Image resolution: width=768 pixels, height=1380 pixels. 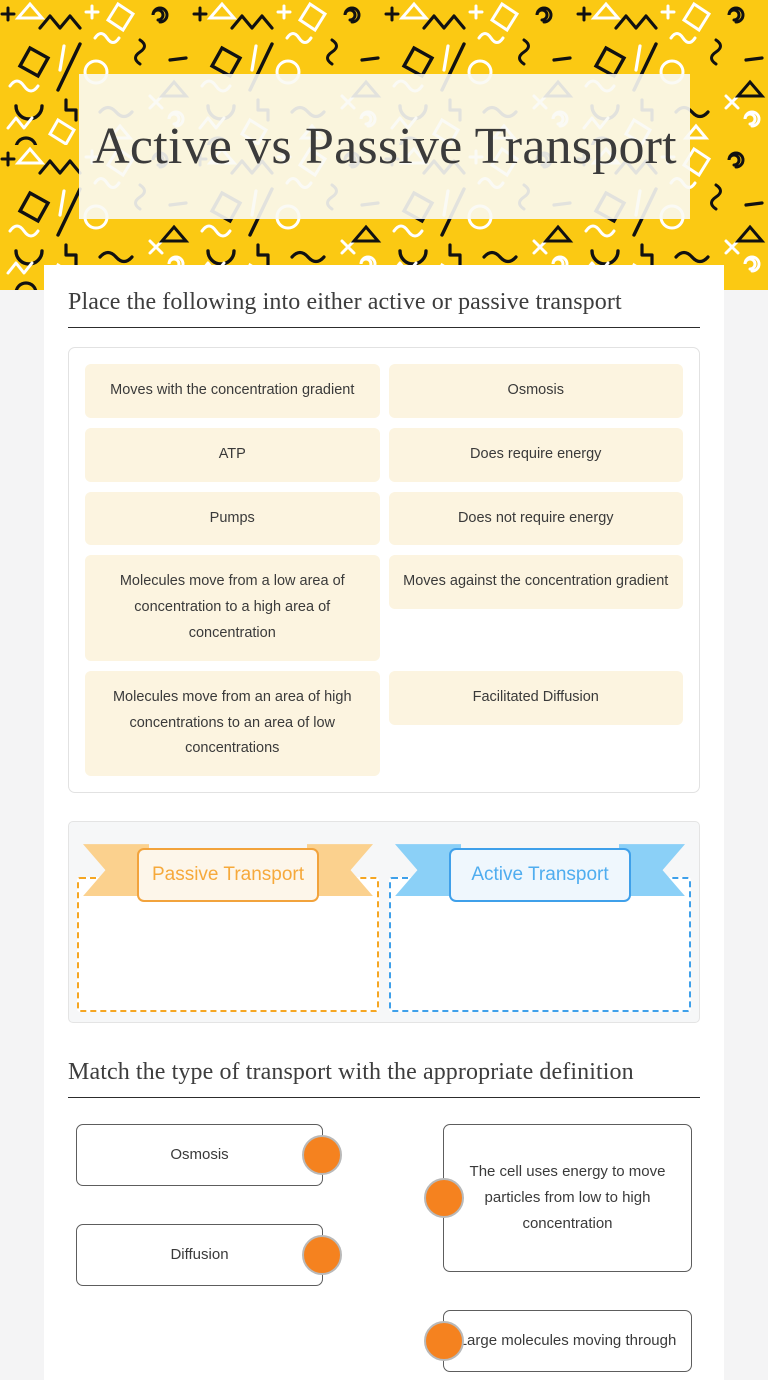 What do you see at coordinates (535, 582) in the screenshot?
I see `drag-item: Moves against the concentration gradient` at bounding box center [535, 582].